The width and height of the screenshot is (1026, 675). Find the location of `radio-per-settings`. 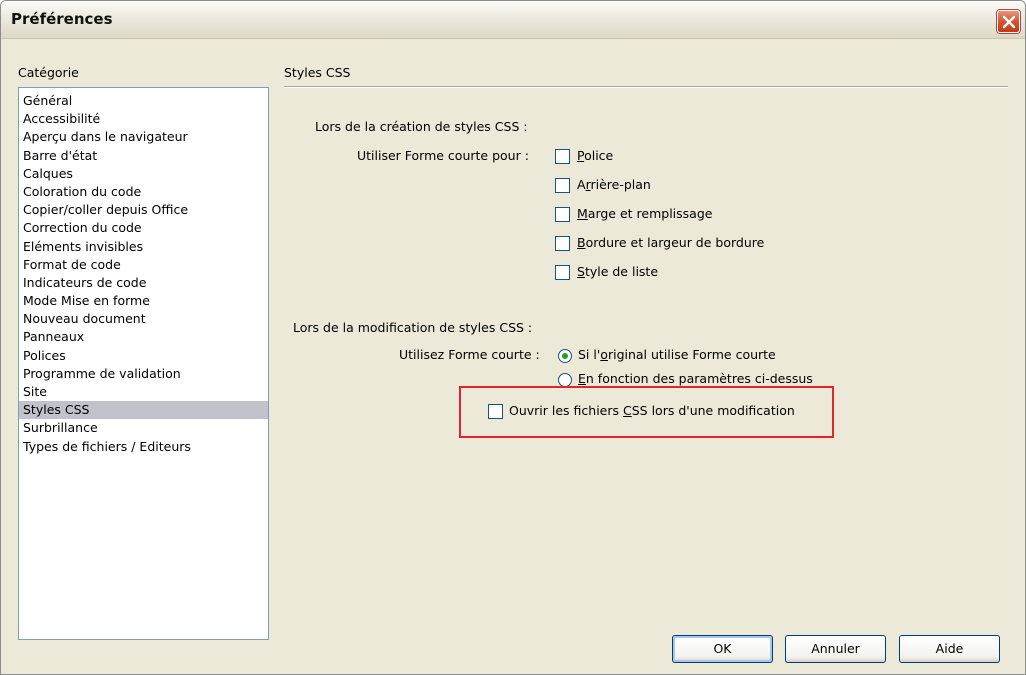

radio-per-settings is located at coordinates (565, 380).